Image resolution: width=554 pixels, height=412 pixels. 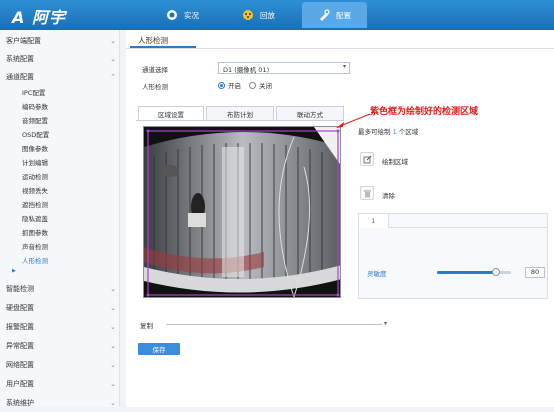 What do you see at coordinates (325, 15) in the screenshot?
I see `config-icon` at bounding box center [325, 15].